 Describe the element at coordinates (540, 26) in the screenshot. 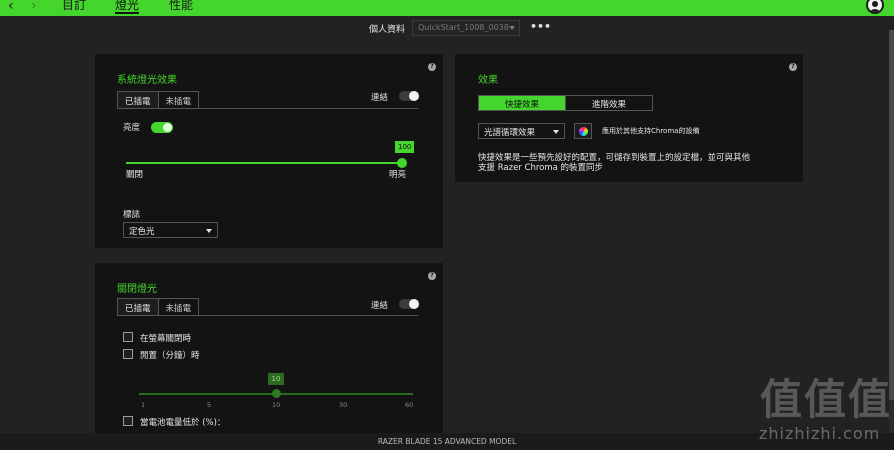

I see `more-options-icon: •••` at that location.